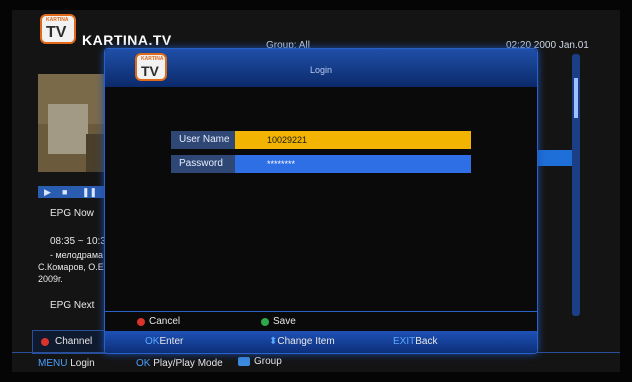  I want to click on change-item-hint: ⬍Change Item, so click(302, 341).